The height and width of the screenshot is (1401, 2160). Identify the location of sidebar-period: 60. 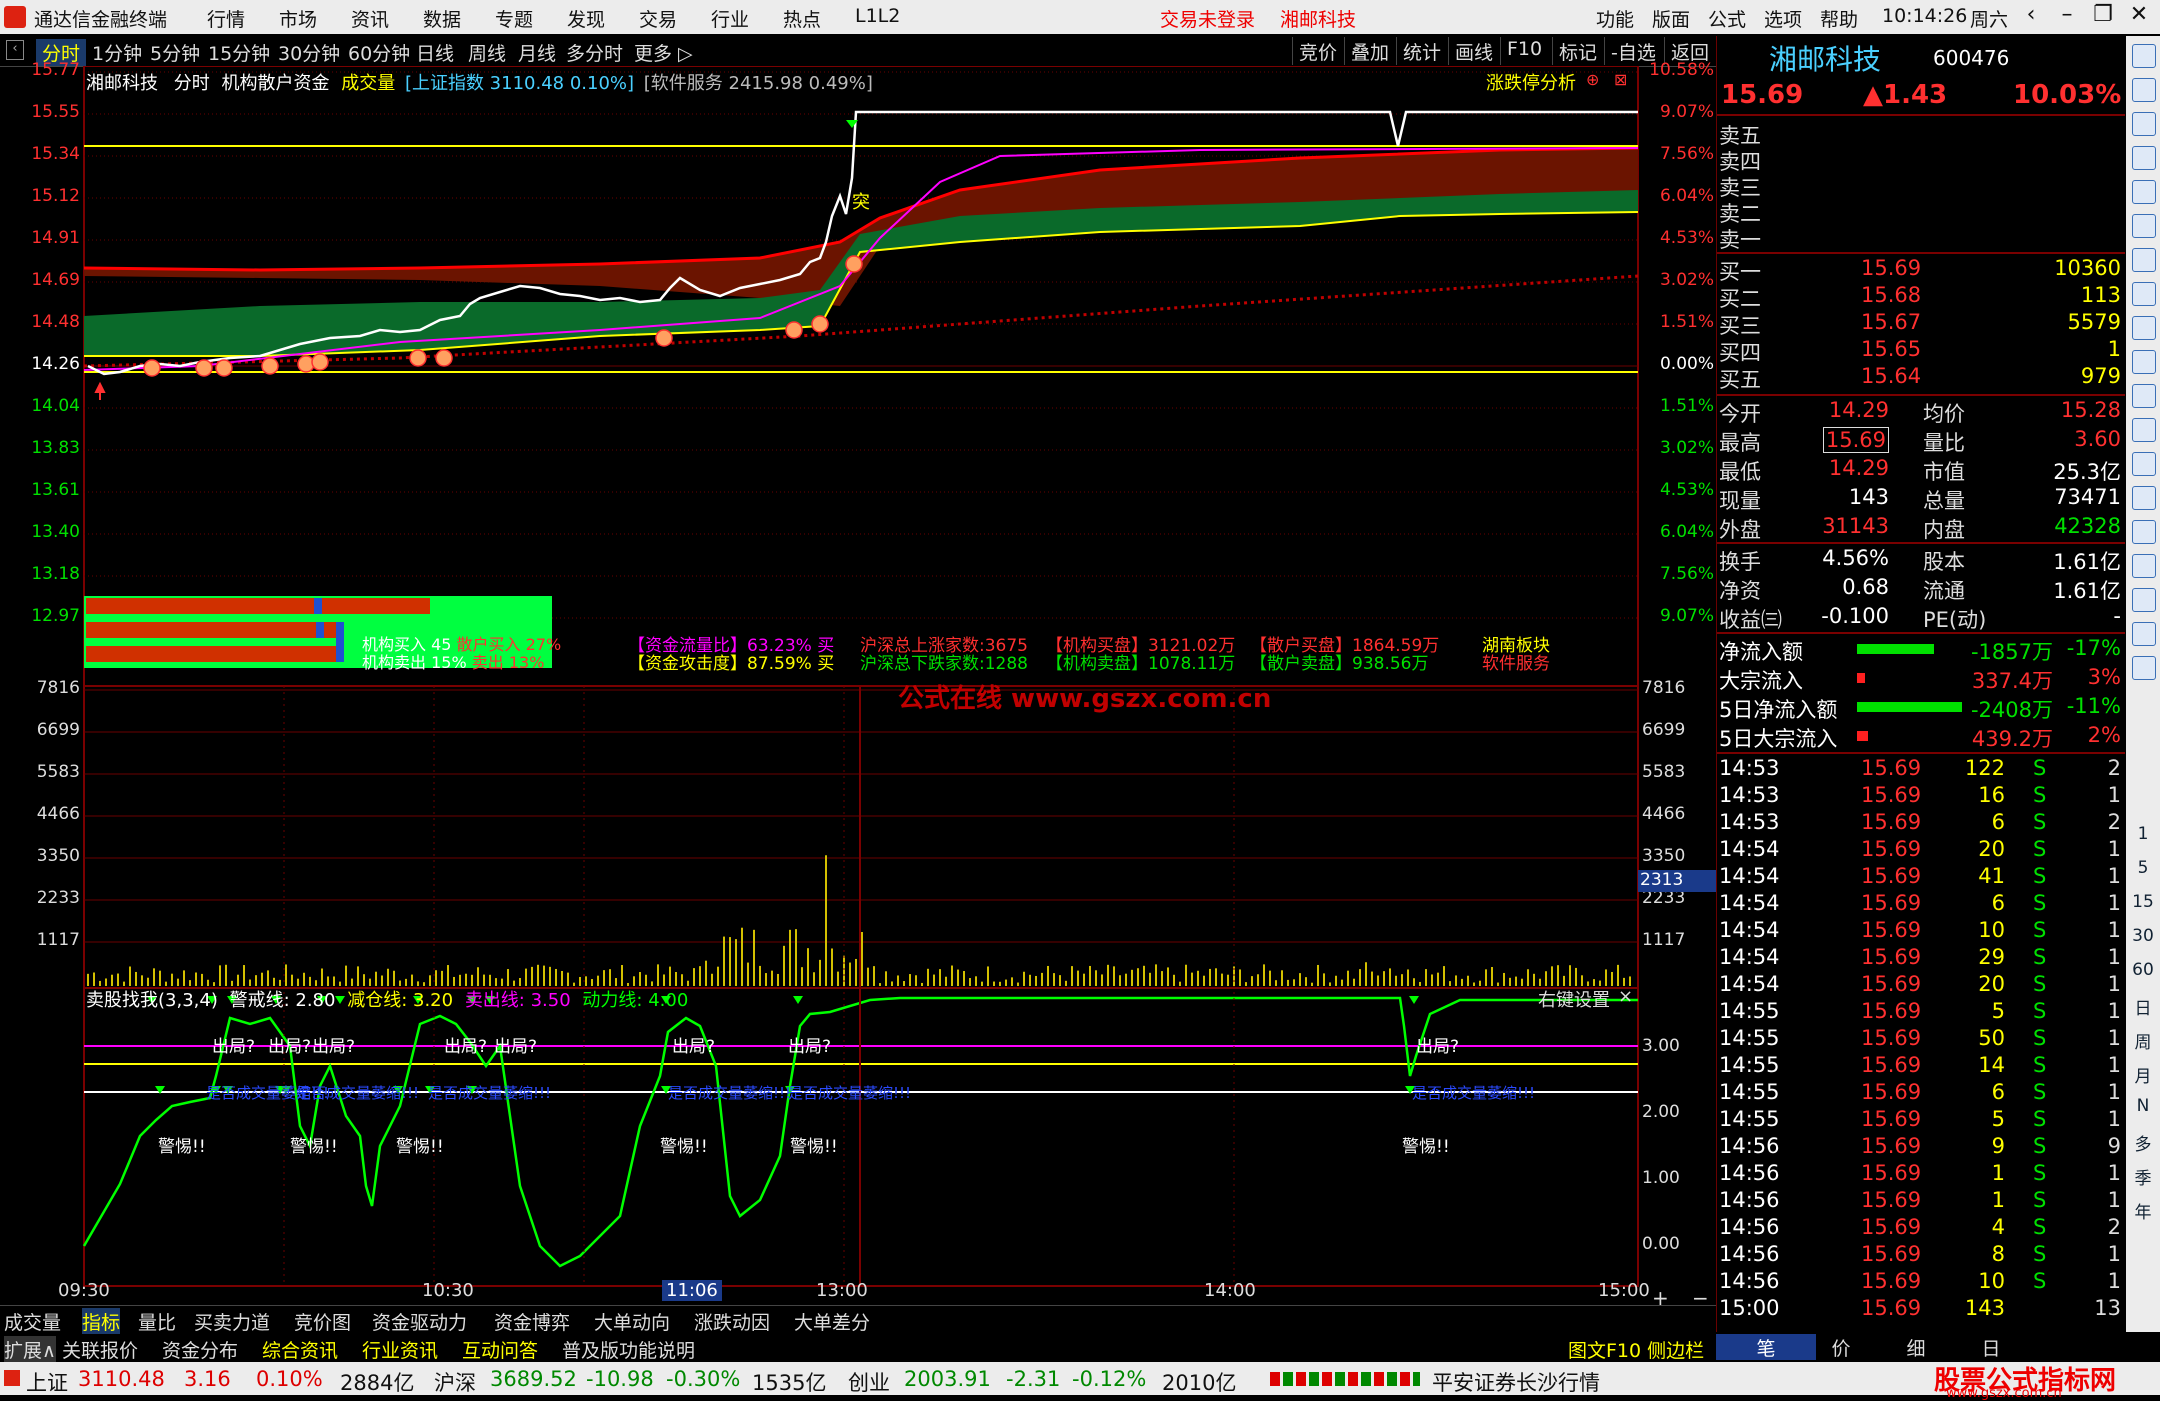
(2143, 970).